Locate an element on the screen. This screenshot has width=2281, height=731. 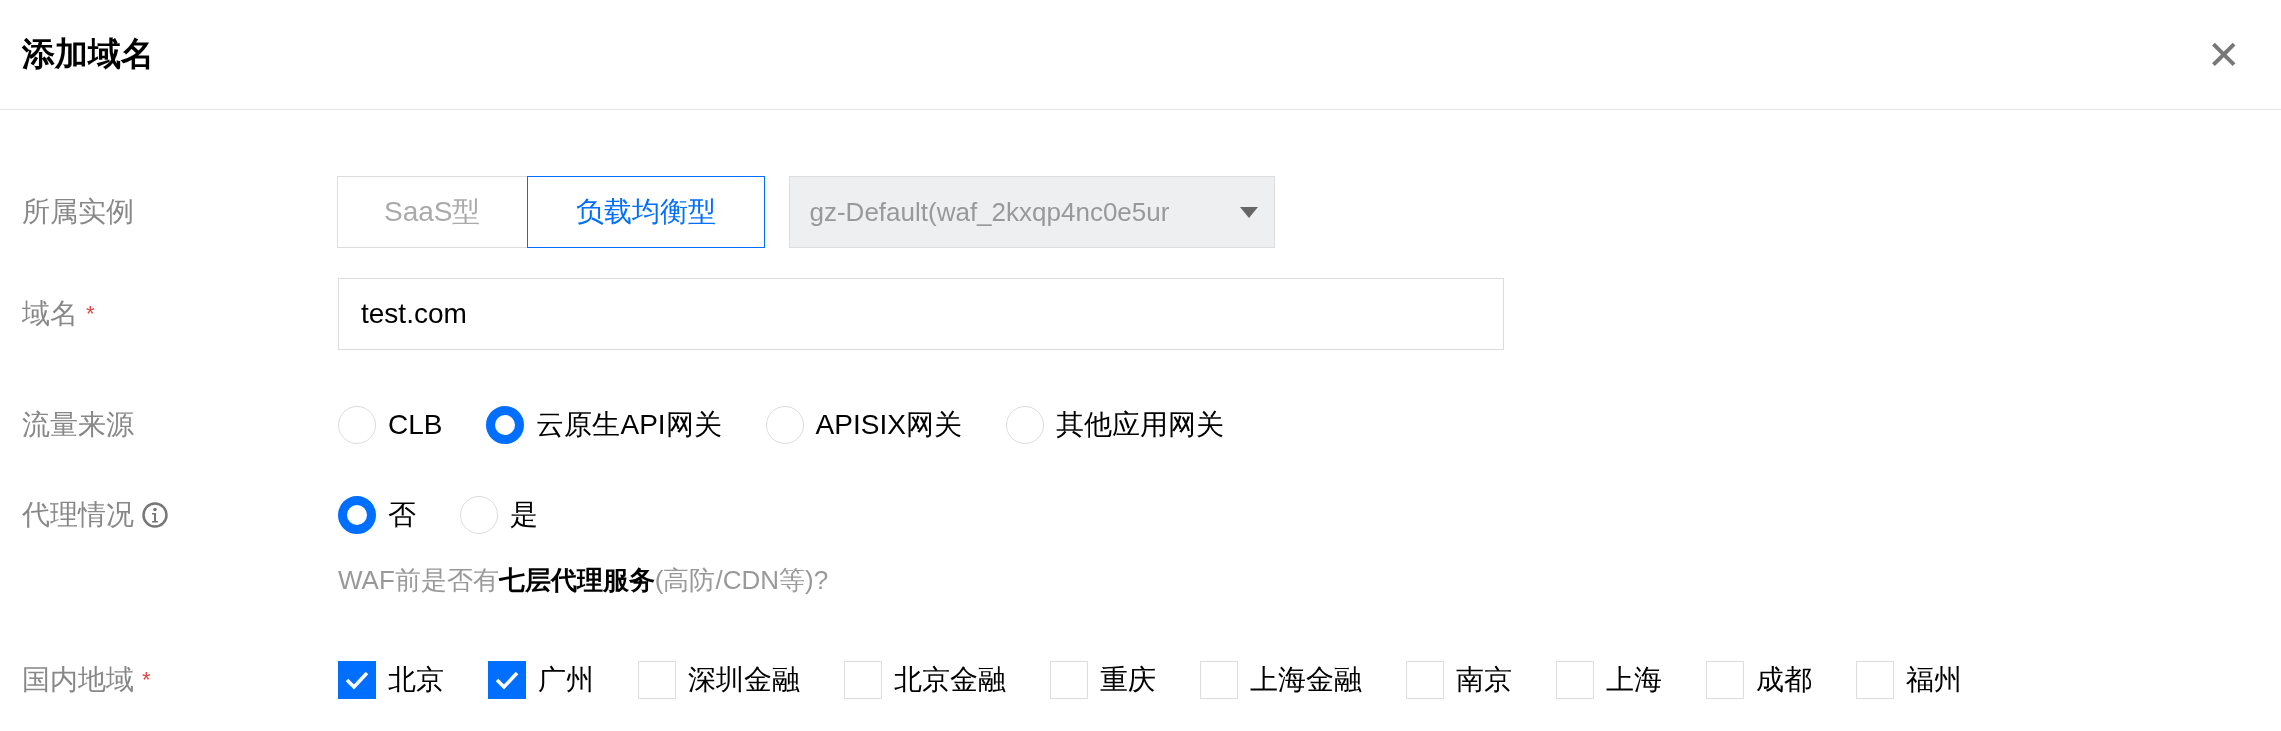
radio-option: 否 is located at coordinates (377, 515).